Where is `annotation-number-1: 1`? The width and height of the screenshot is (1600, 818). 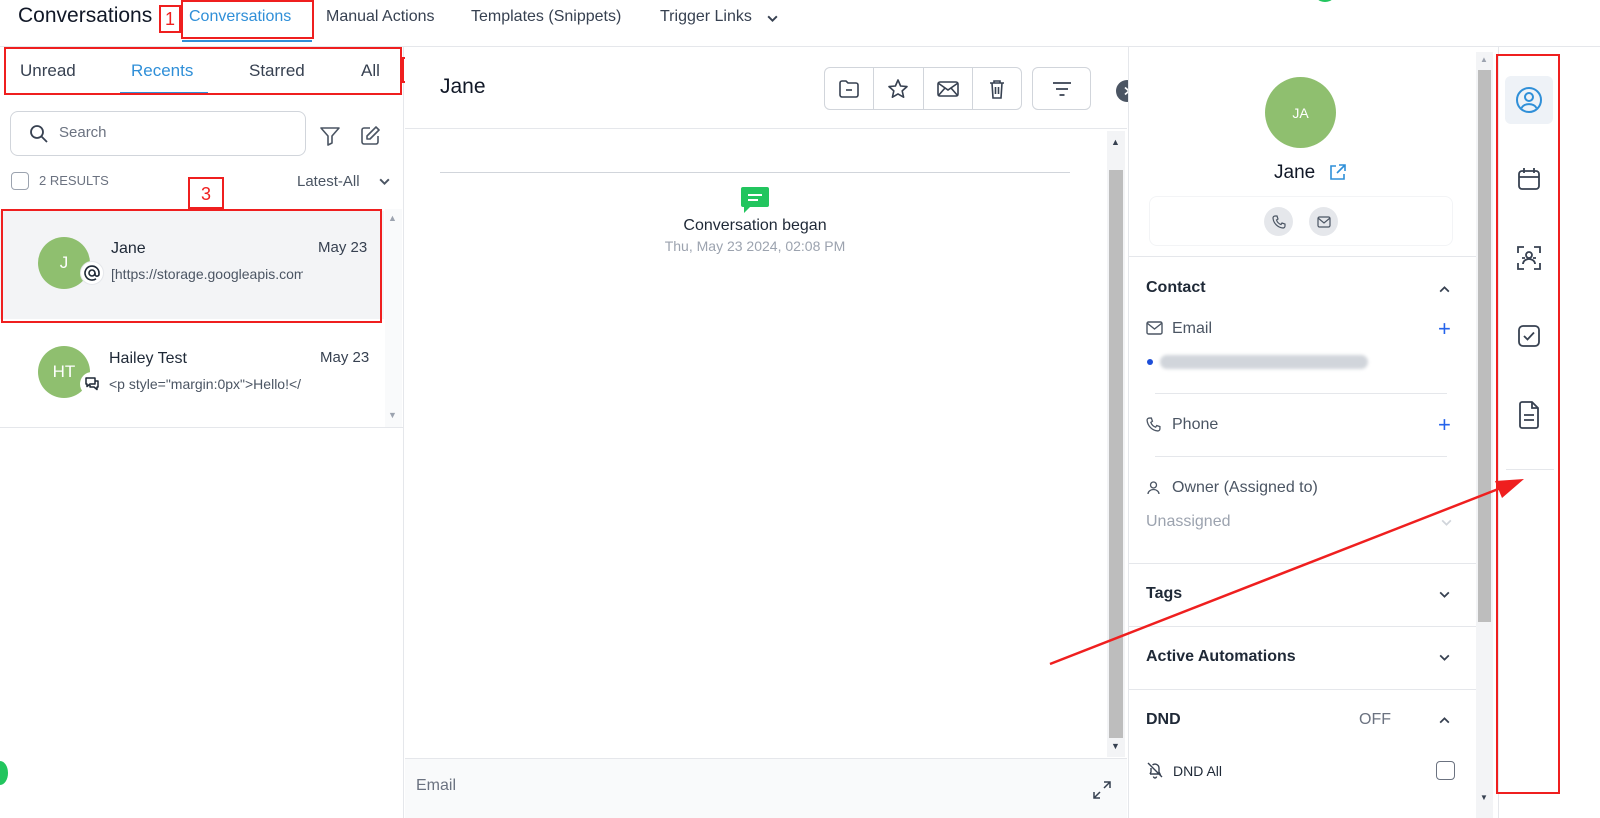 annotation-number-1: 1 is located at coordinates (169, 19).